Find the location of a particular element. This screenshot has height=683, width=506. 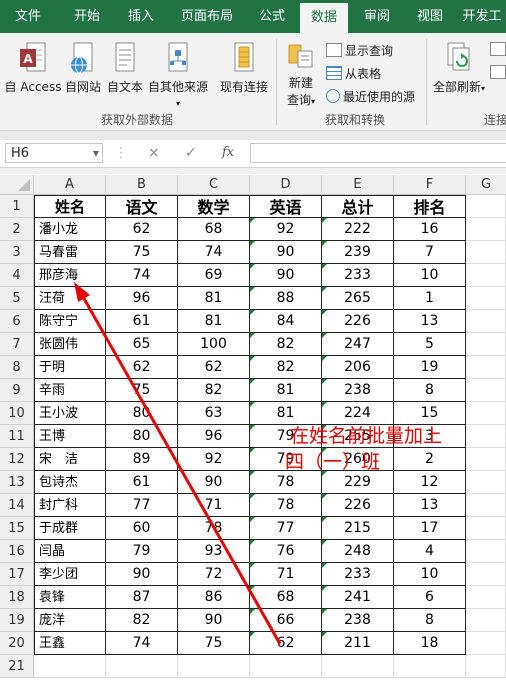

cell-rank: 7 is located at coordinates (430, 252).